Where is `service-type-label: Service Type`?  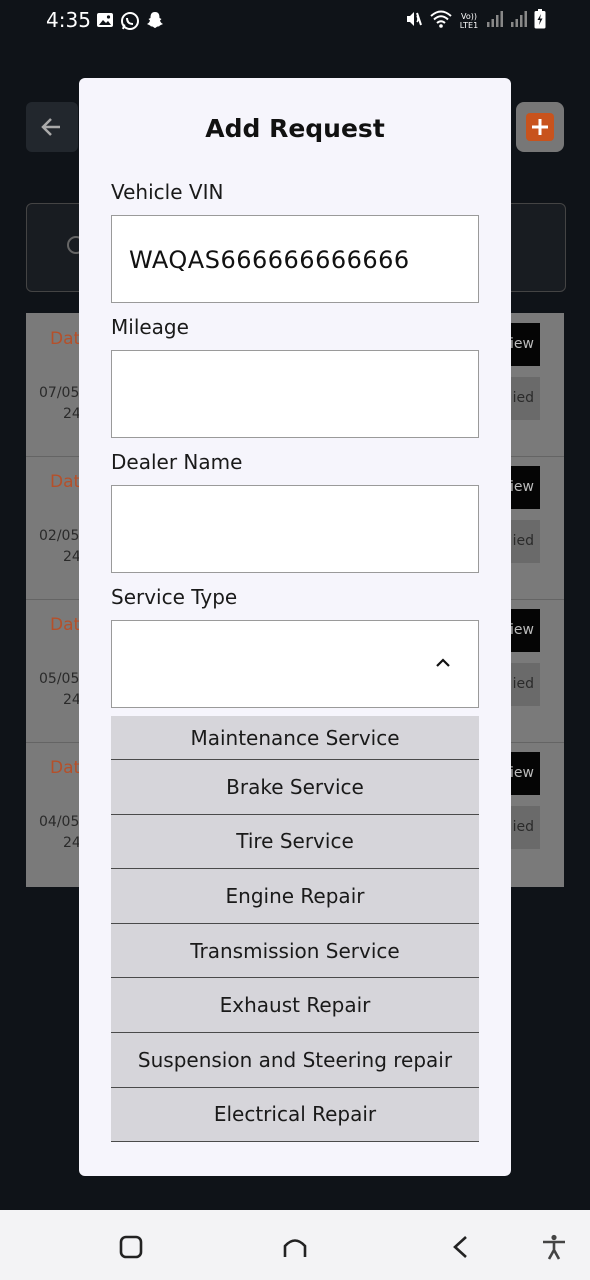
service-type-label: Service Type is located at coordinates (174, 597).